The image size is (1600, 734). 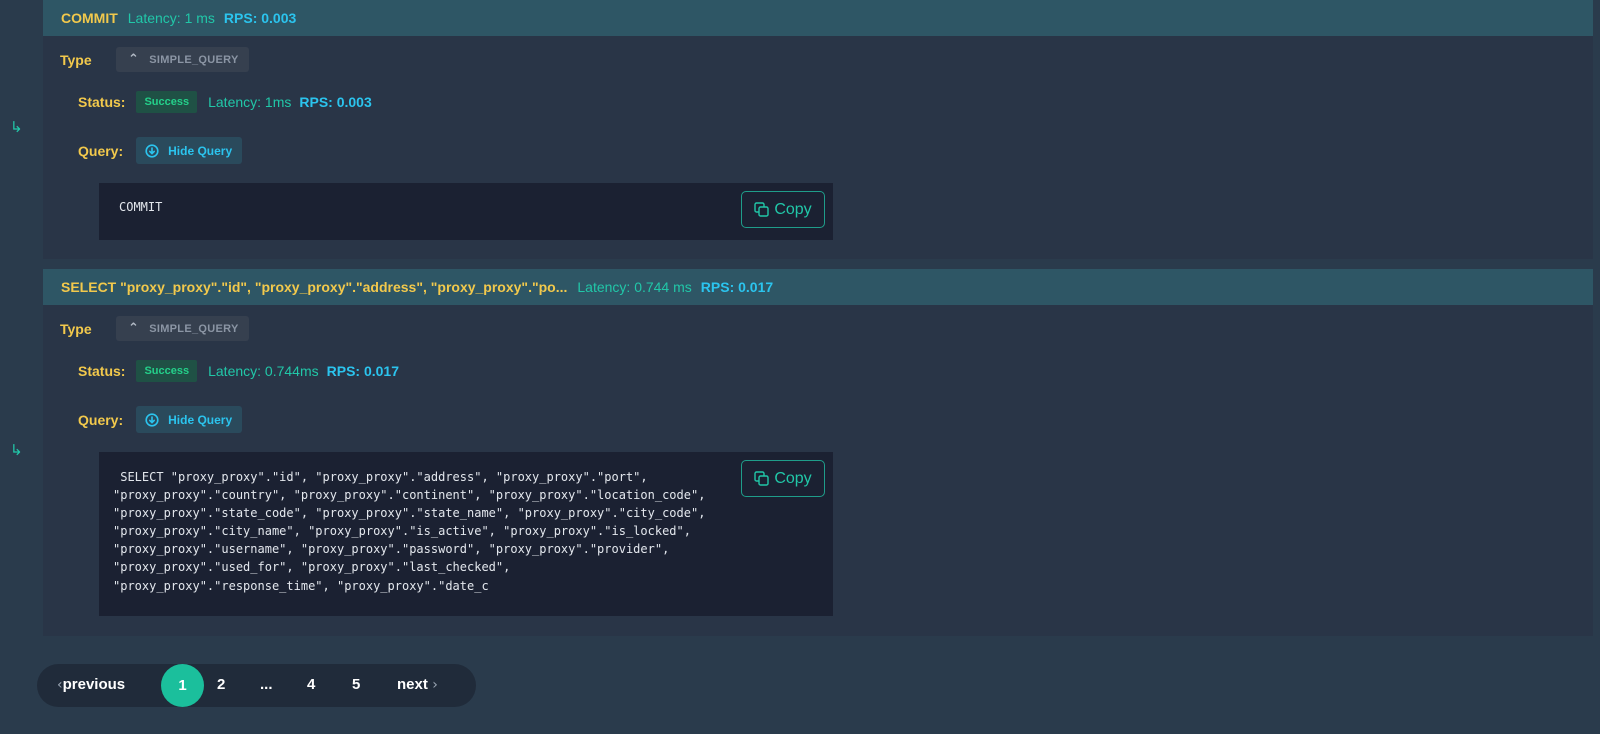 What do you see at coordinates (737, 287) in the screenshot?
I see `entry-rps: RPS: 0.017` at bounding box center [737, 287].